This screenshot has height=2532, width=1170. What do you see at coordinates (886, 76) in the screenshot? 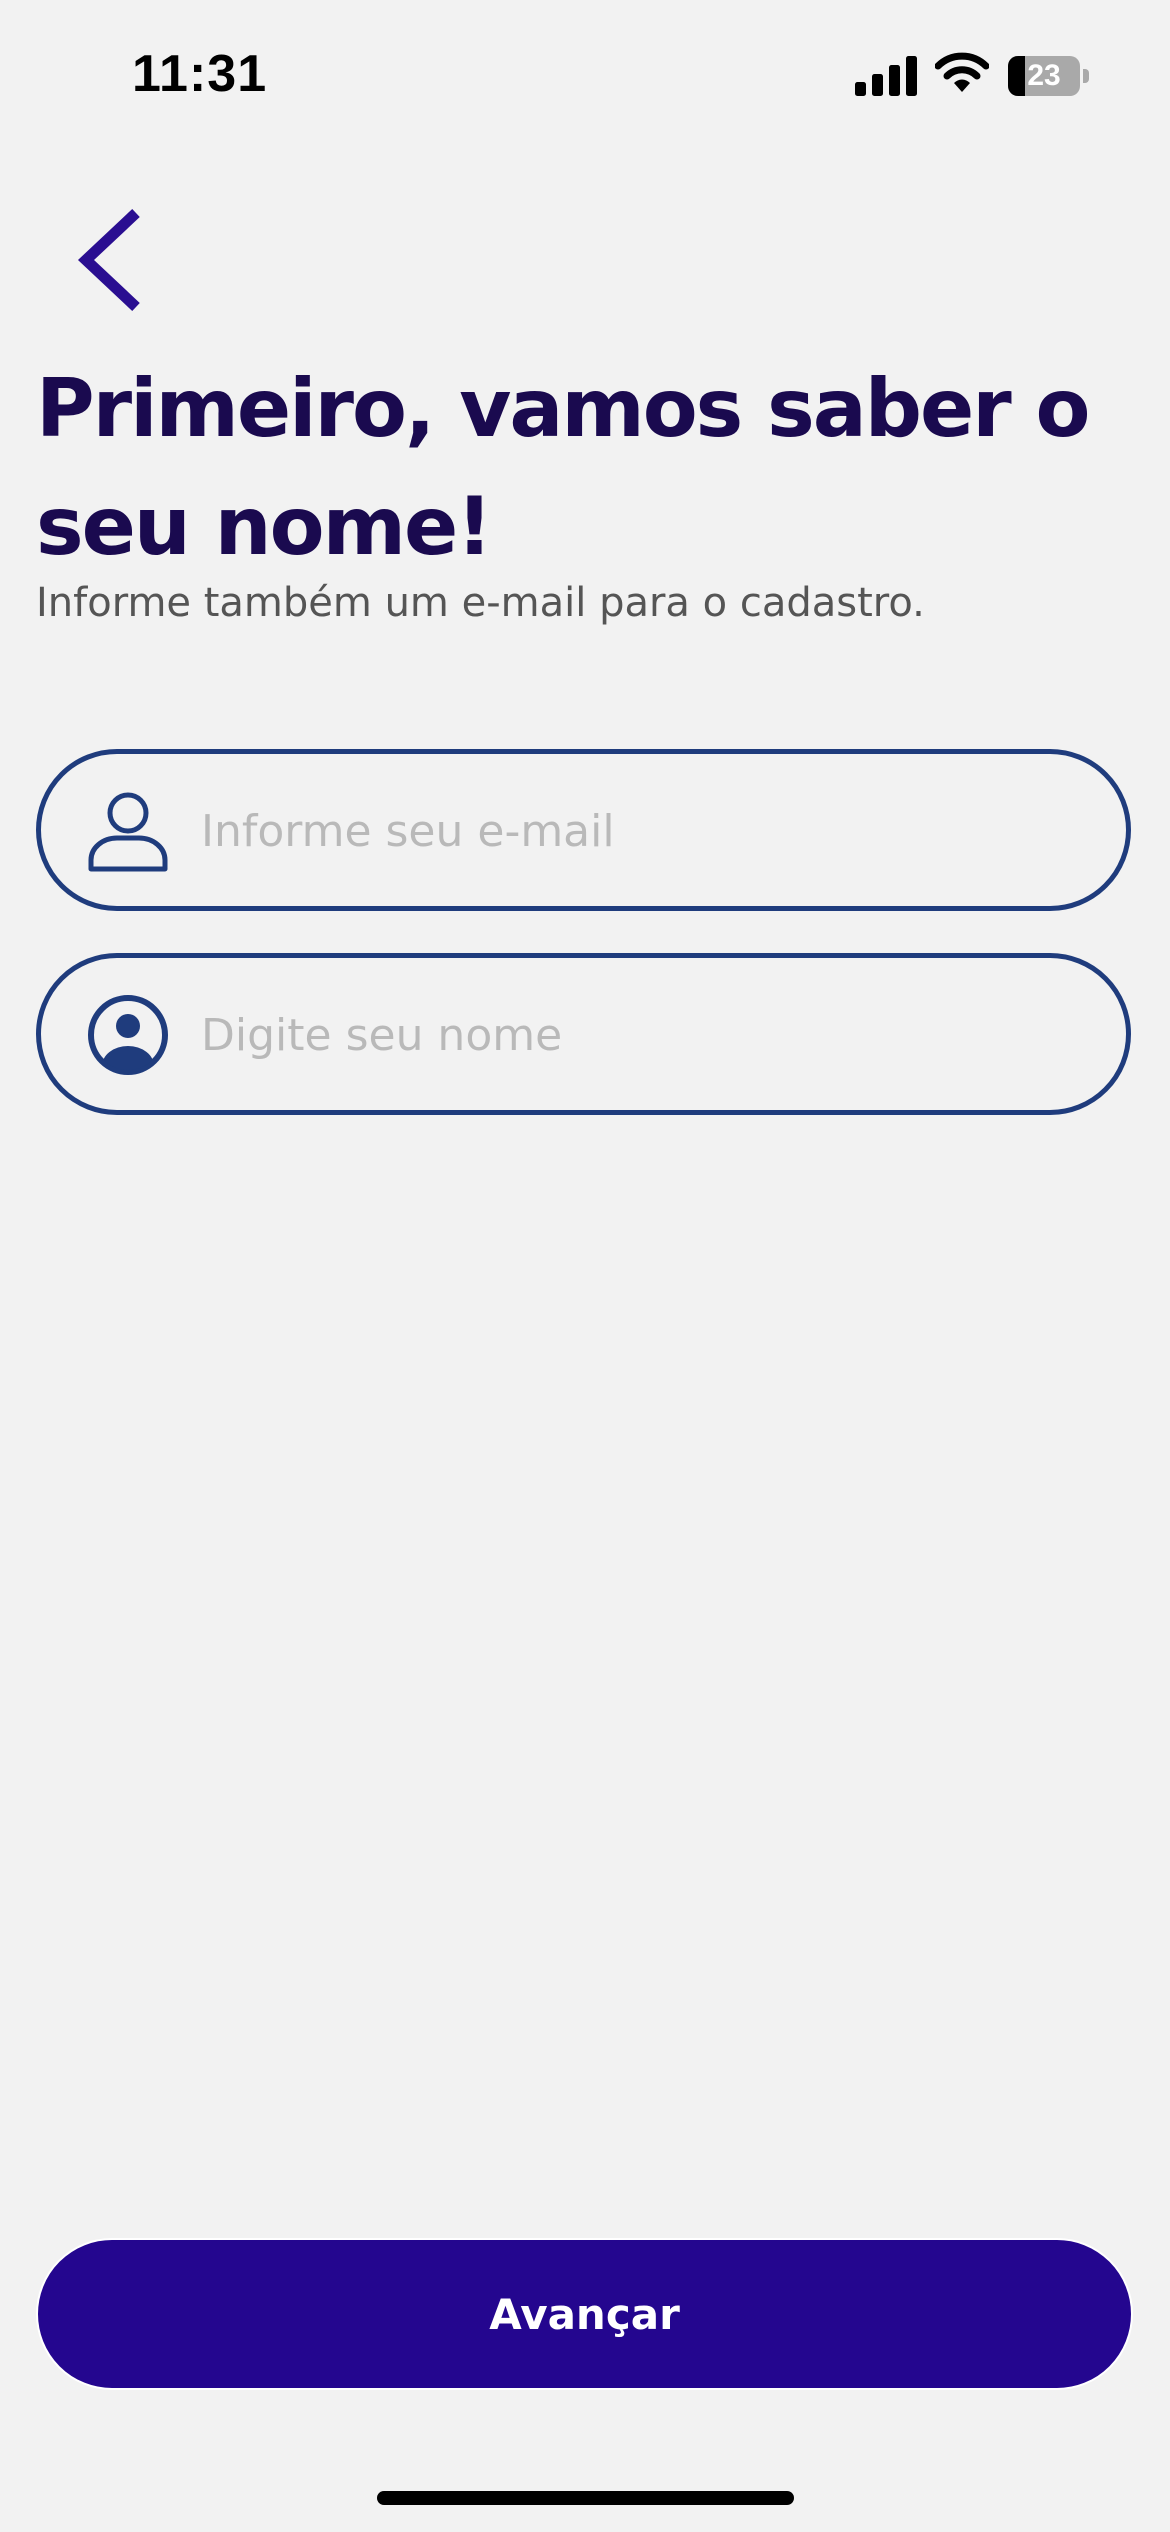
I see `signal-icon` at bounding box center [886, 76].